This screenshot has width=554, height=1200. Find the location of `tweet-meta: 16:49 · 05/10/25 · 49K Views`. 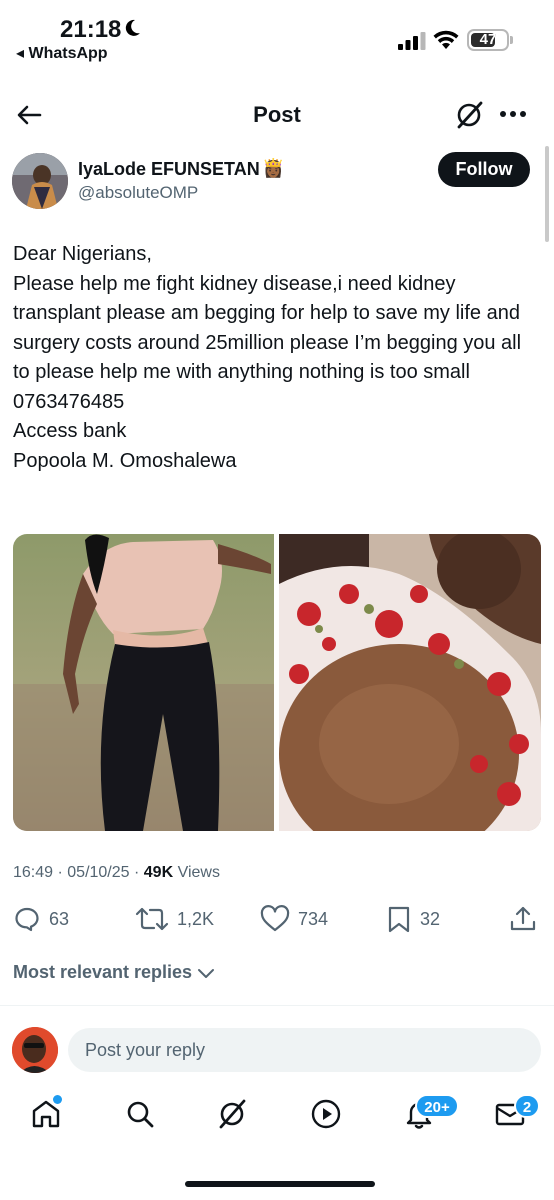

tweet-meta: 16:49 · 05/10/25 · 49K Views is located at coordinates (116, 872).